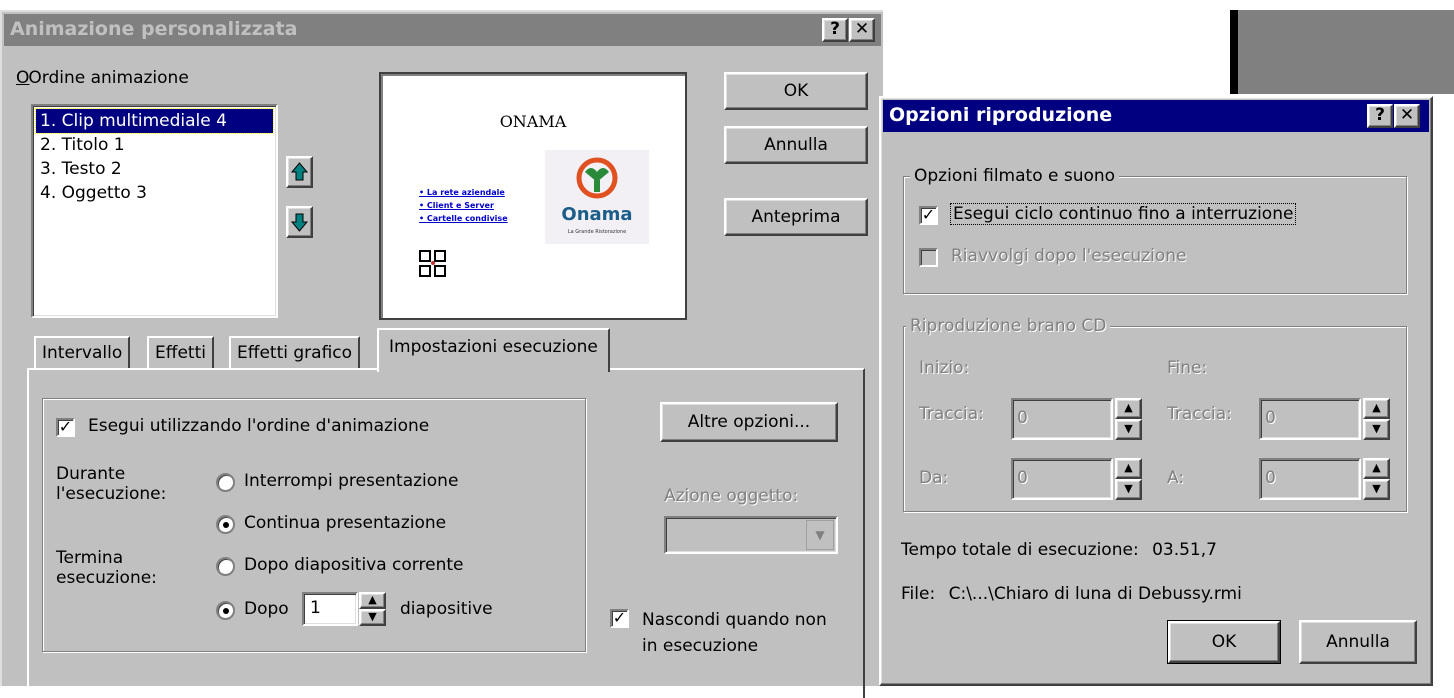 This screenshot has height=698, width=1454. Describe the element at coordinates (154, 169) in the screenshot. I see `list-item: 3. Testo 2` at that location.